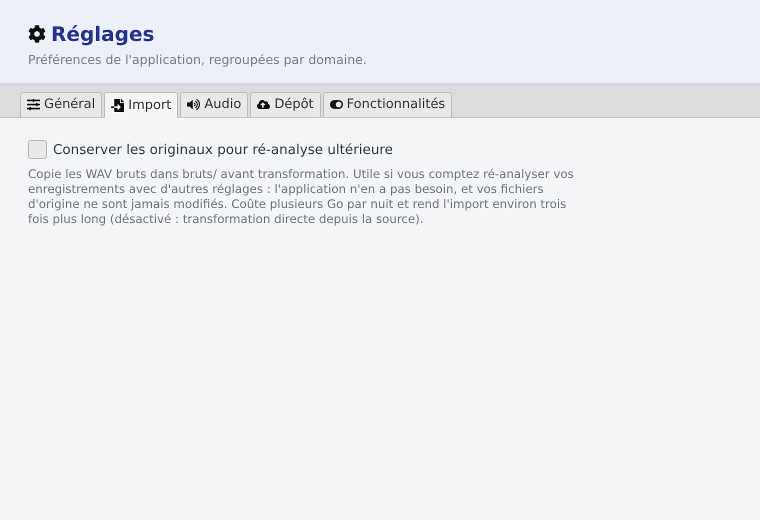 The width and height of the screenshot is (760, 520). I want to click on option-label: Conserver les originaux pour ré-analyse ultérieure, so click(223, 150).